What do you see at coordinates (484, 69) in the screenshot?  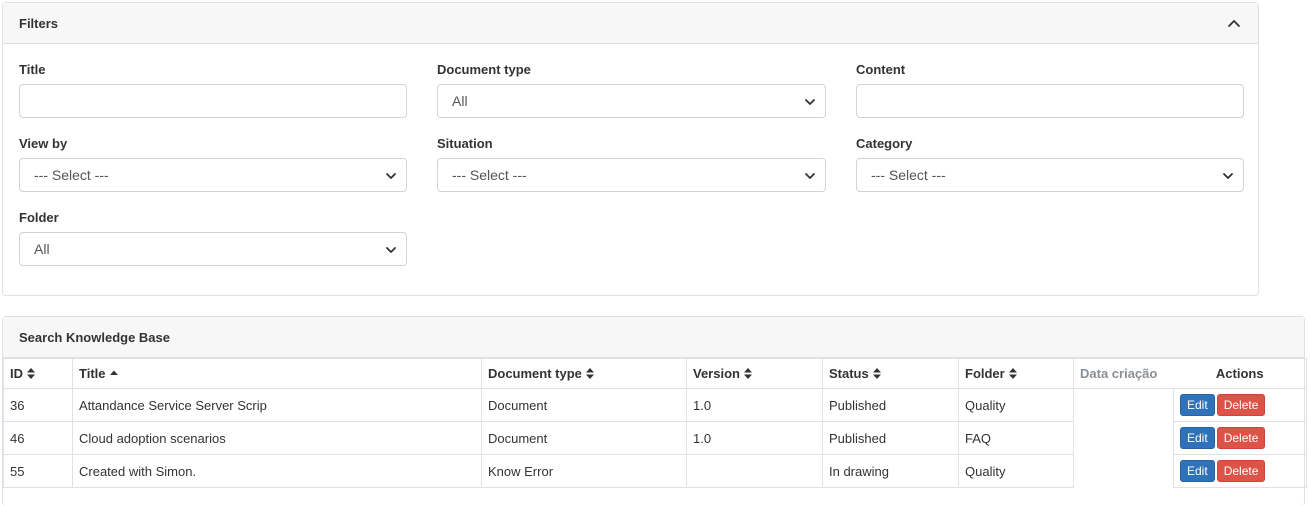 I see `document-type-label: Document type` at bounding box center [484, 69].